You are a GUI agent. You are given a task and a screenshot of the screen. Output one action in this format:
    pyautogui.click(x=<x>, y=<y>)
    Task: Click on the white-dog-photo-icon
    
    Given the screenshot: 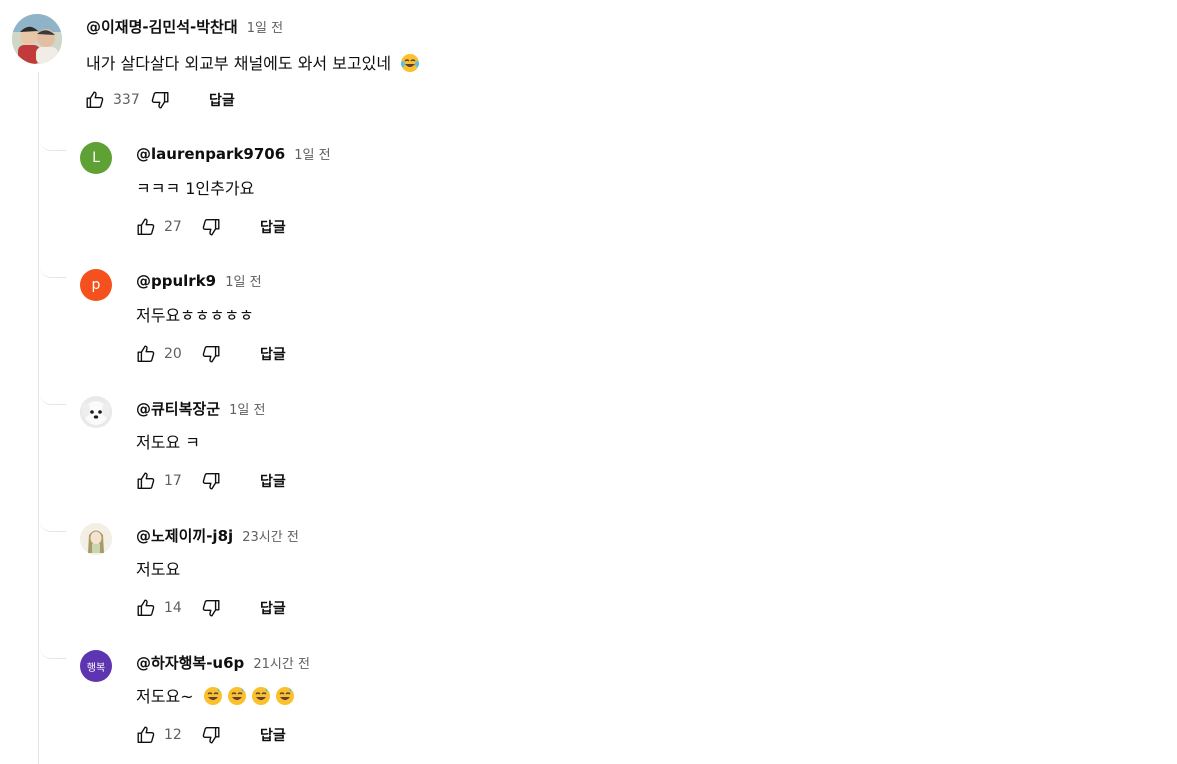 What is the action you would take?
    pyautogui.click(x=96, y=412)
    